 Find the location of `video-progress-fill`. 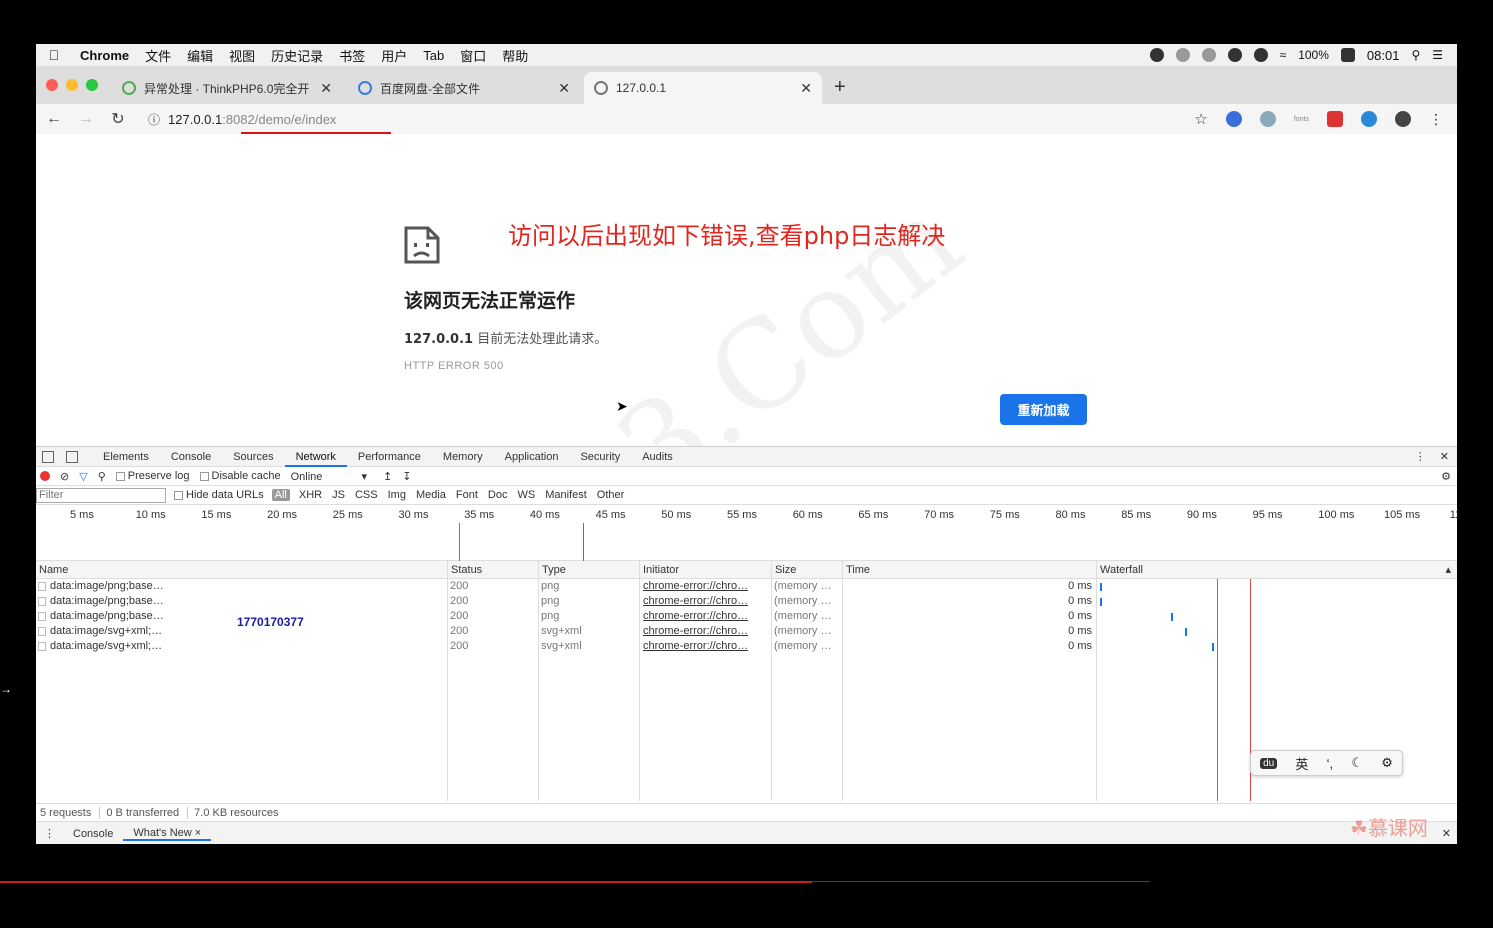

video-progress-fill is located at coordinates (406, 882).